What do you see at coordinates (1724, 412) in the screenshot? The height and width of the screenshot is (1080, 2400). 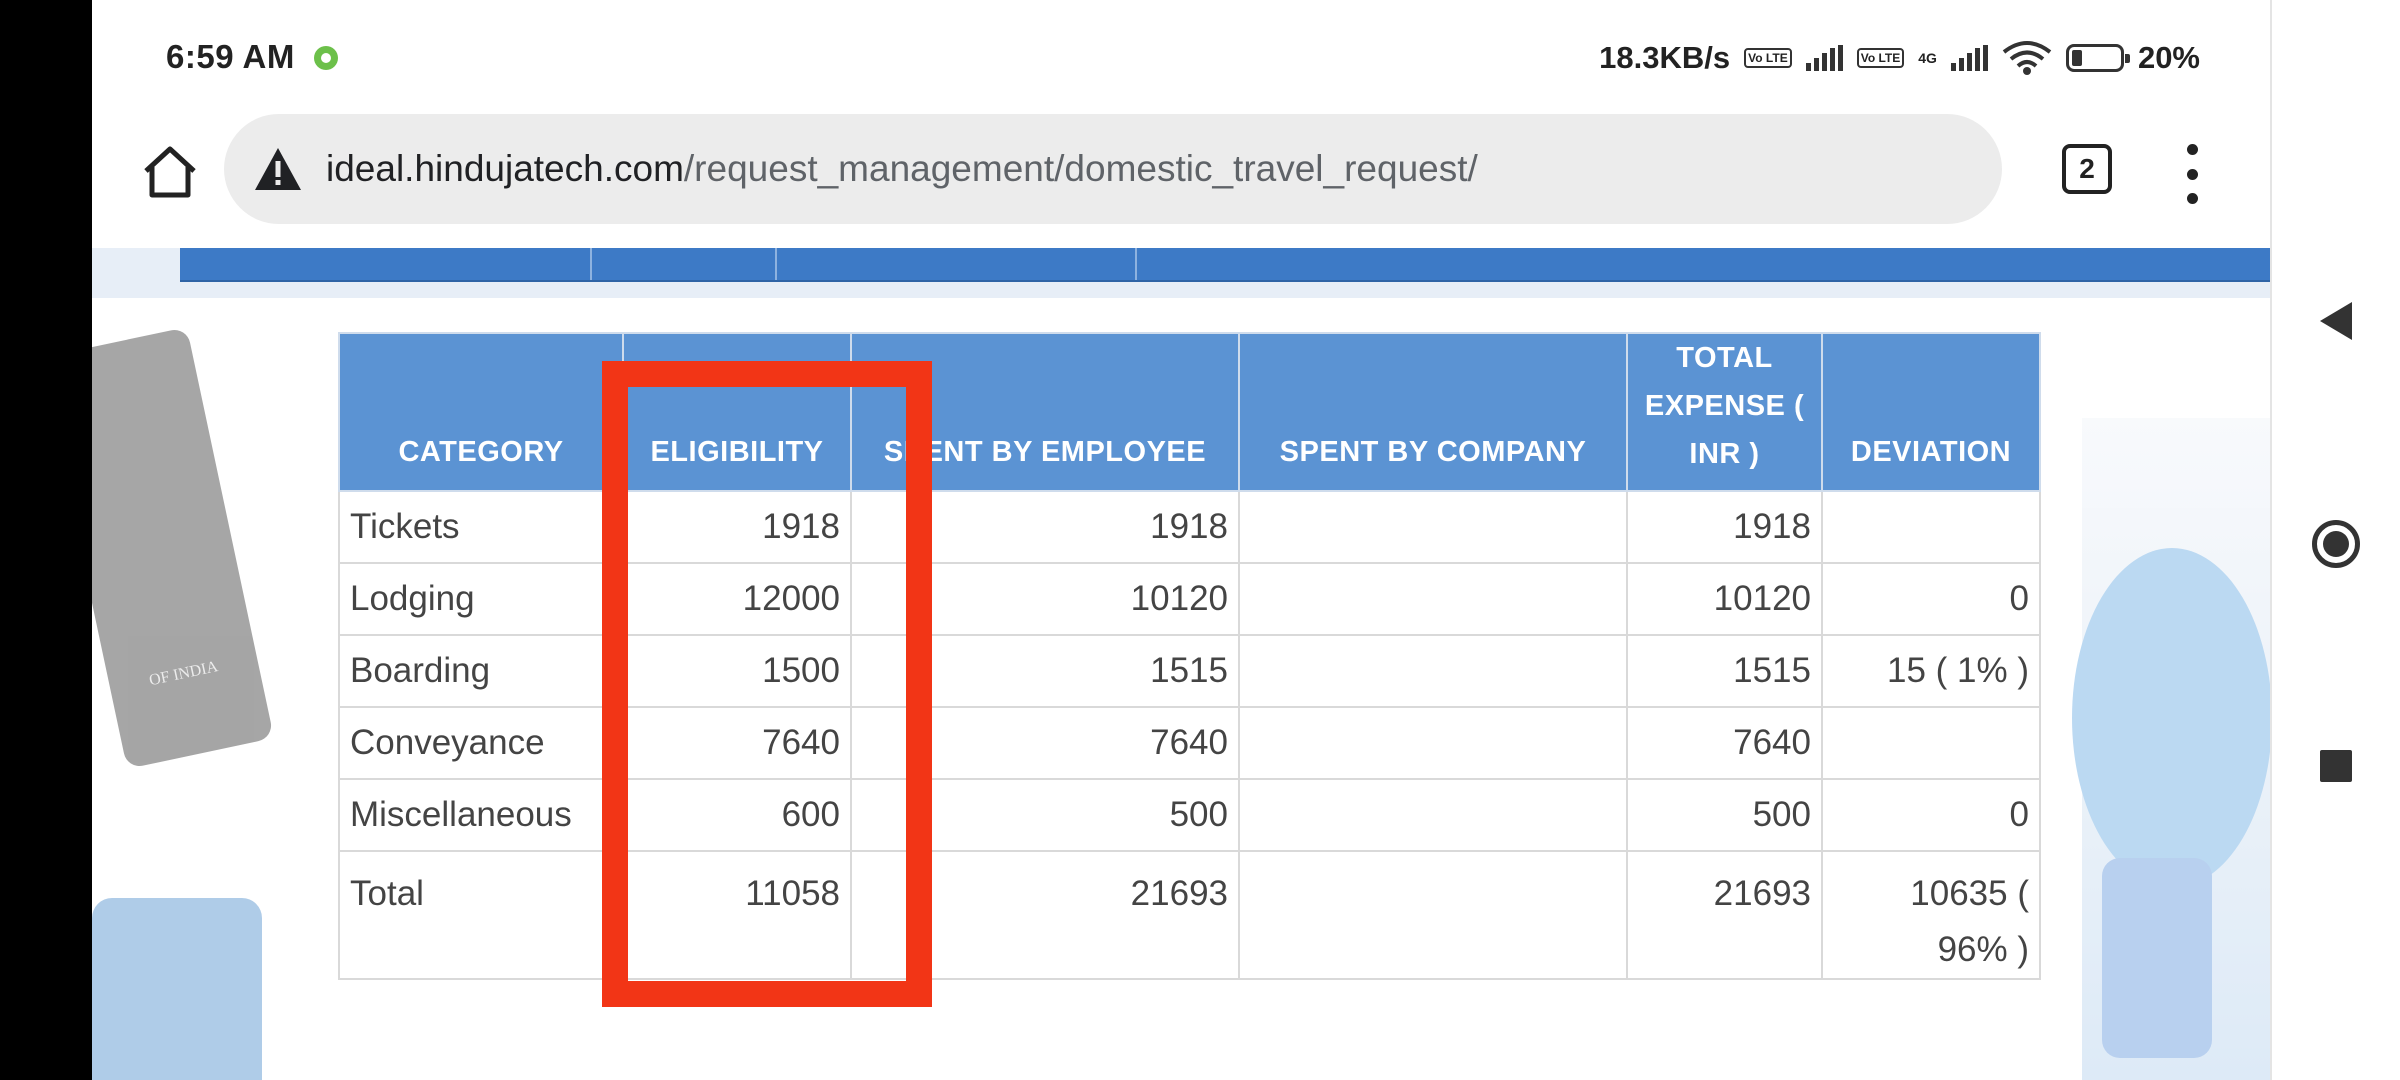 I see `col-total-expense: TOTAL EXPENSE ( INR )` at bounding box center [1724, 412].